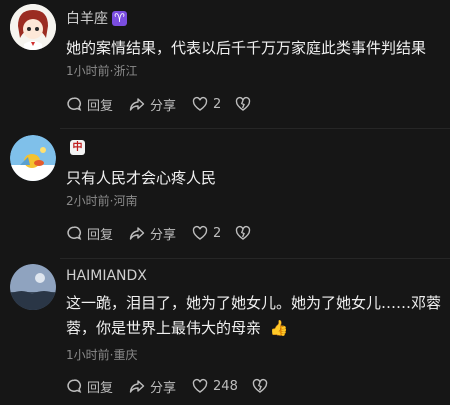 The width and height of the screenshot is (450, 405). What do you see at coordinates (102, 201) in the screenshot?
I see `comment-meta: 2小时前·河南` at bounding box center [102, 201].